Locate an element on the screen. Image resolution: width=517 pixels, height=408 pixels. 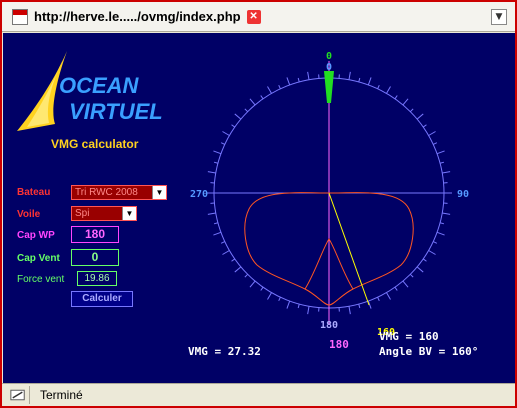
bateau-select-value: Tri RWC 2008 is located at coordinates (106, 192).